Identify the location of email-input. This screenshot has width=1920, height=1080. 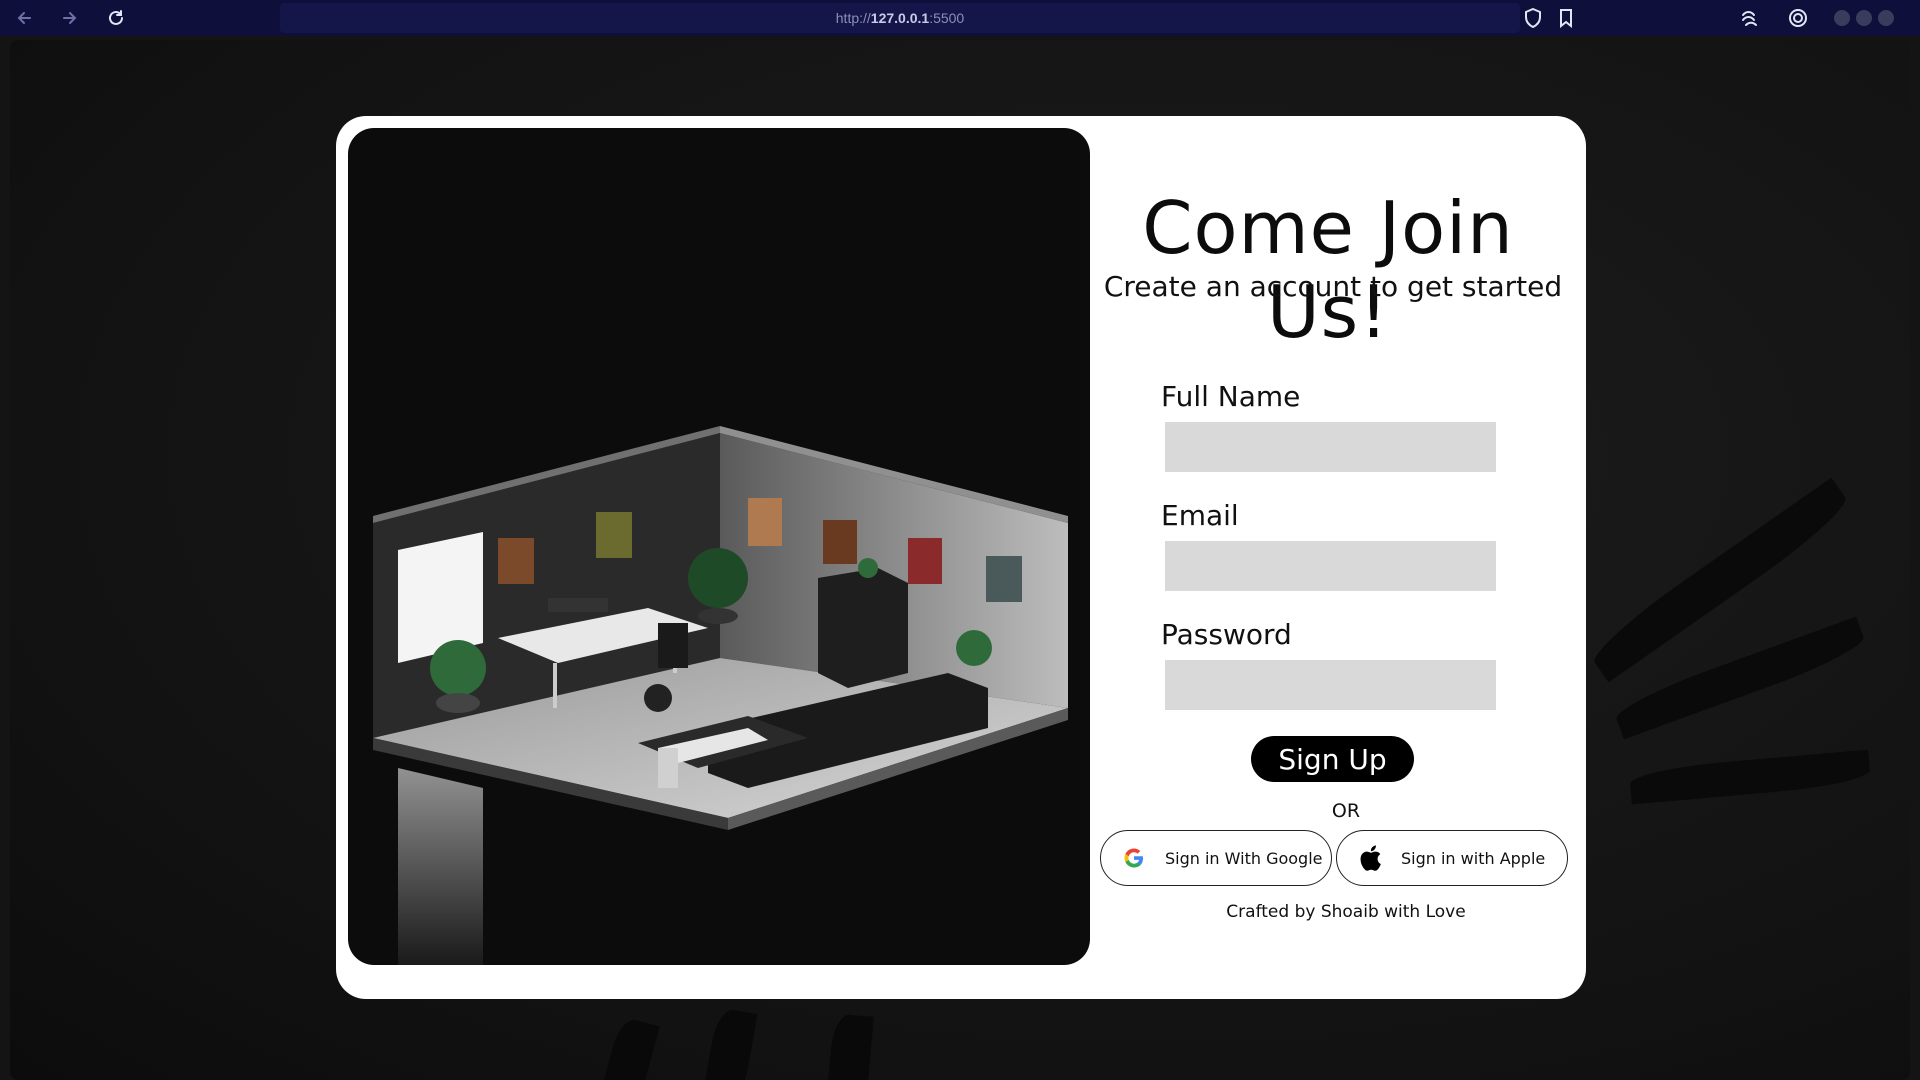
(1330, 566).